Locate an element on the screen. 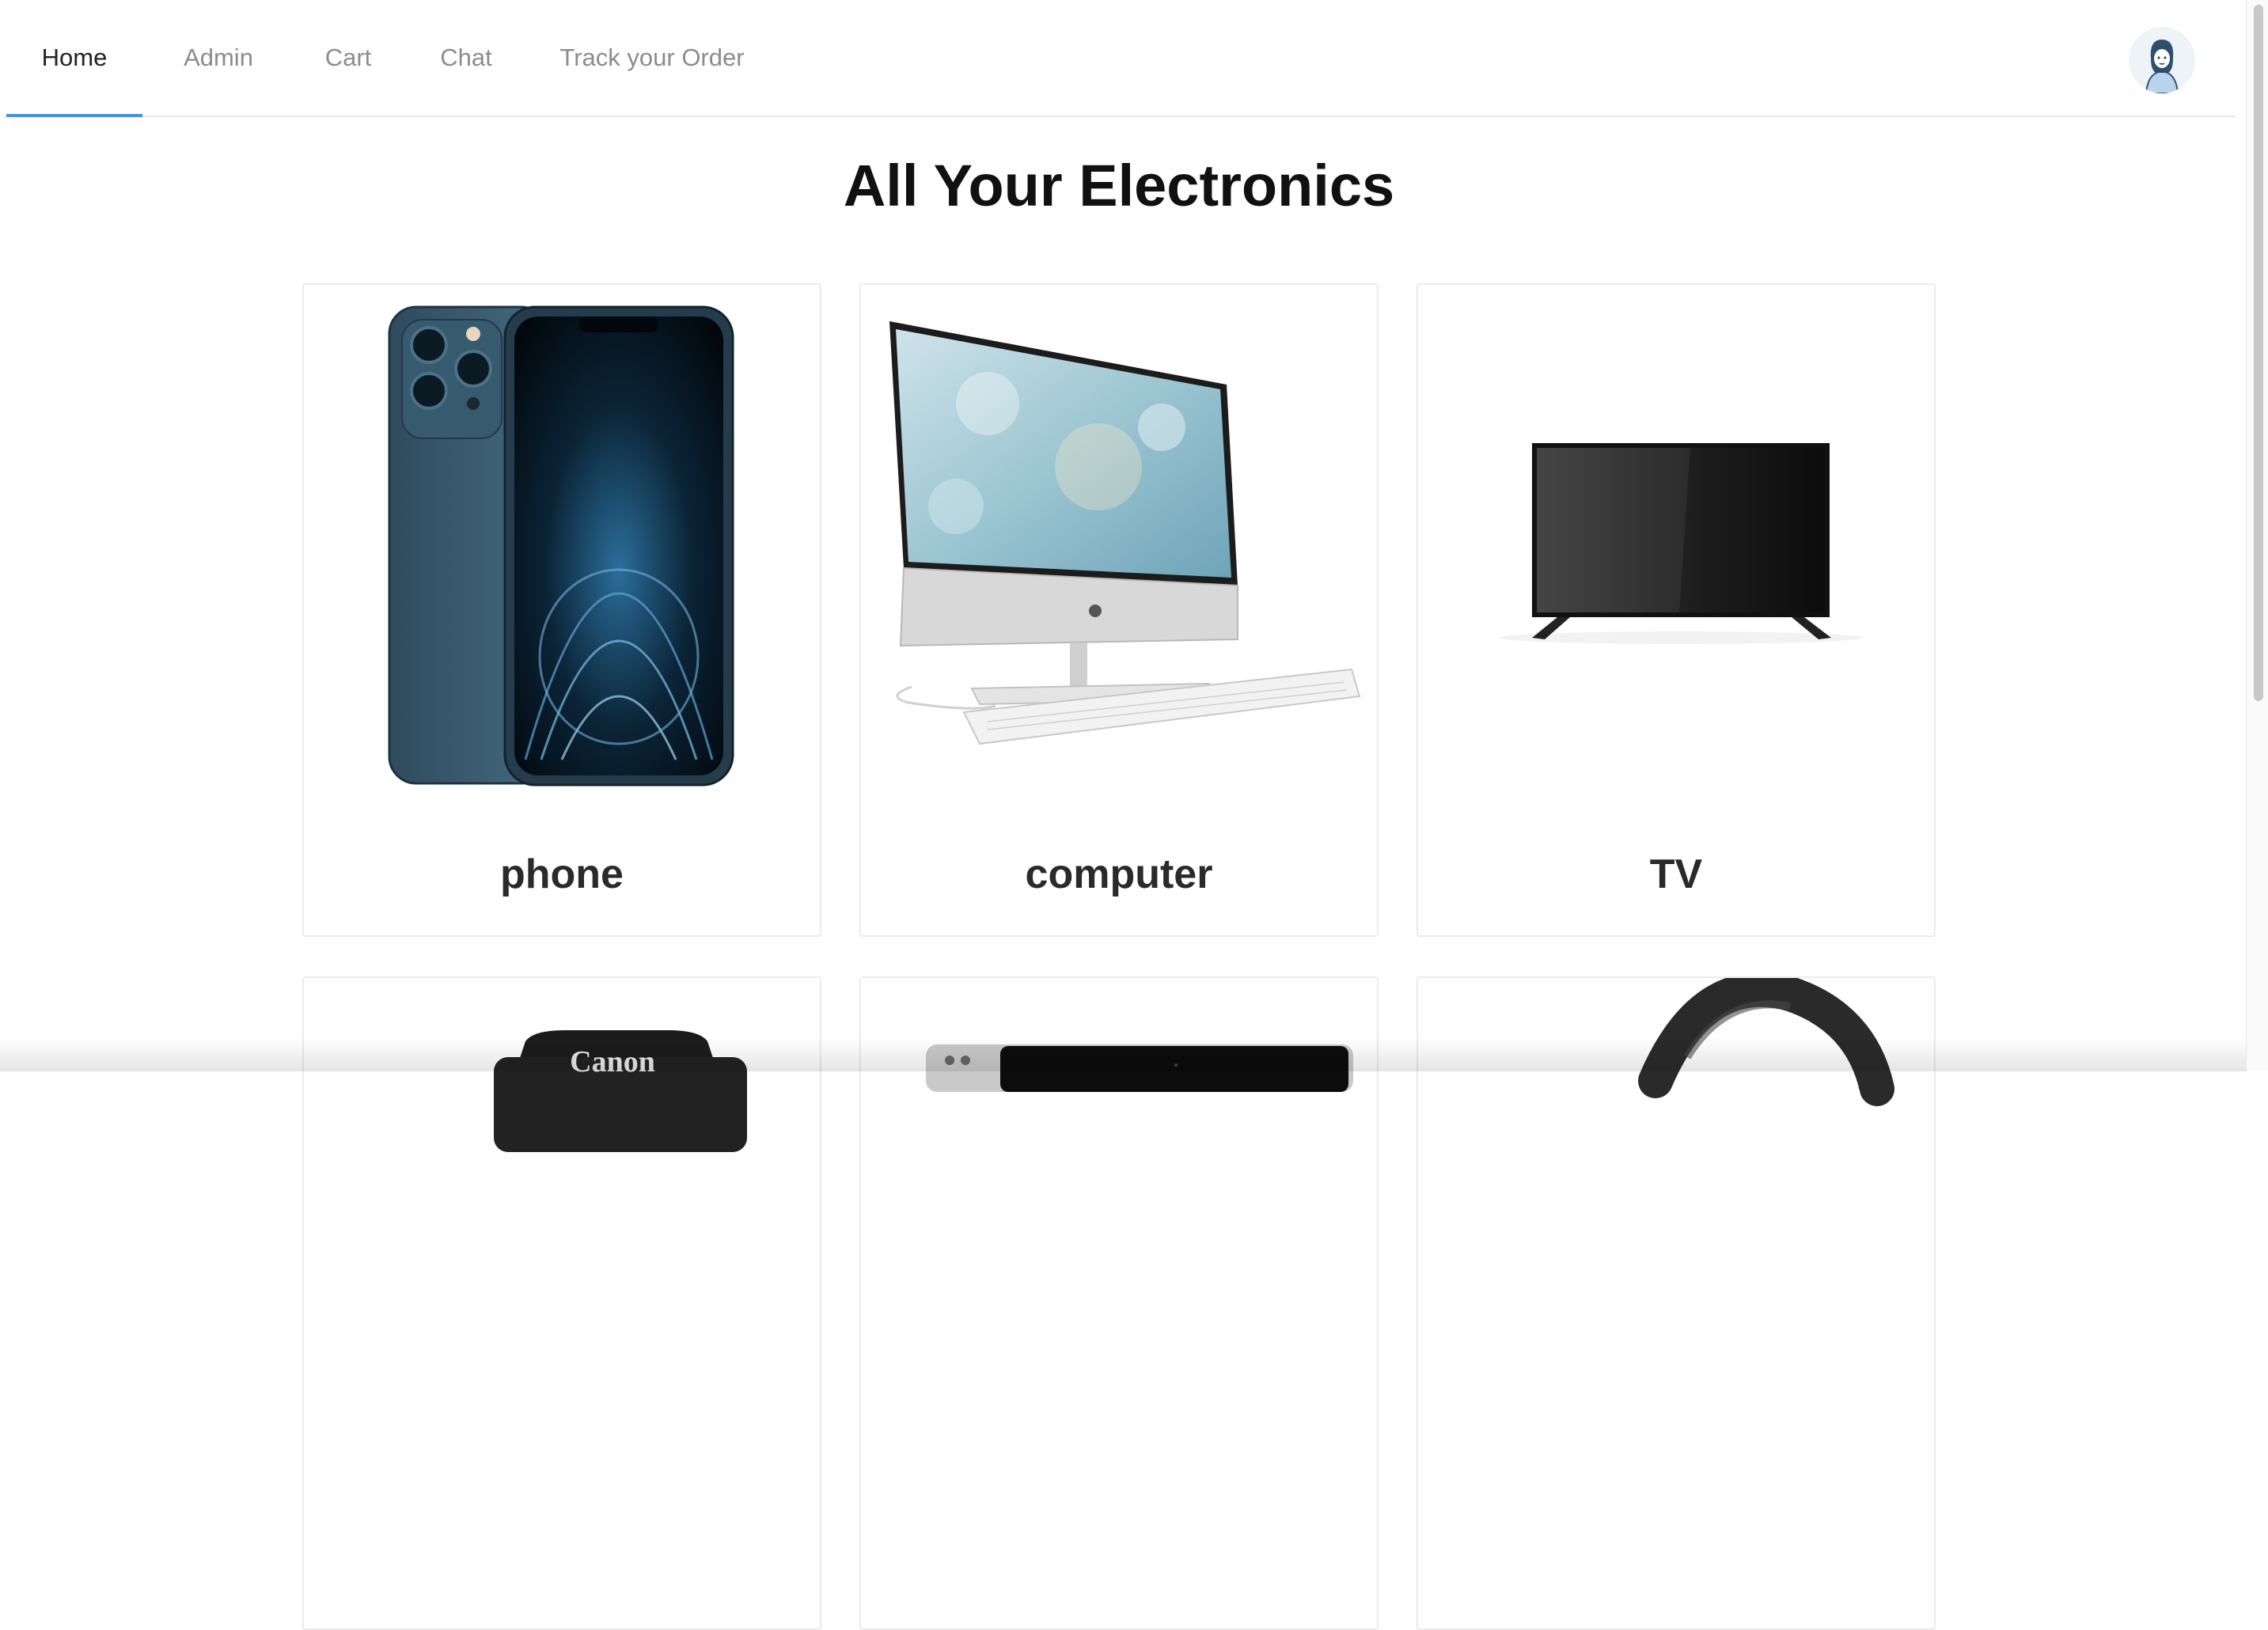 This screenshot has height=1630, width=2268. laptop-image is located at coordinates (1139, 1068).